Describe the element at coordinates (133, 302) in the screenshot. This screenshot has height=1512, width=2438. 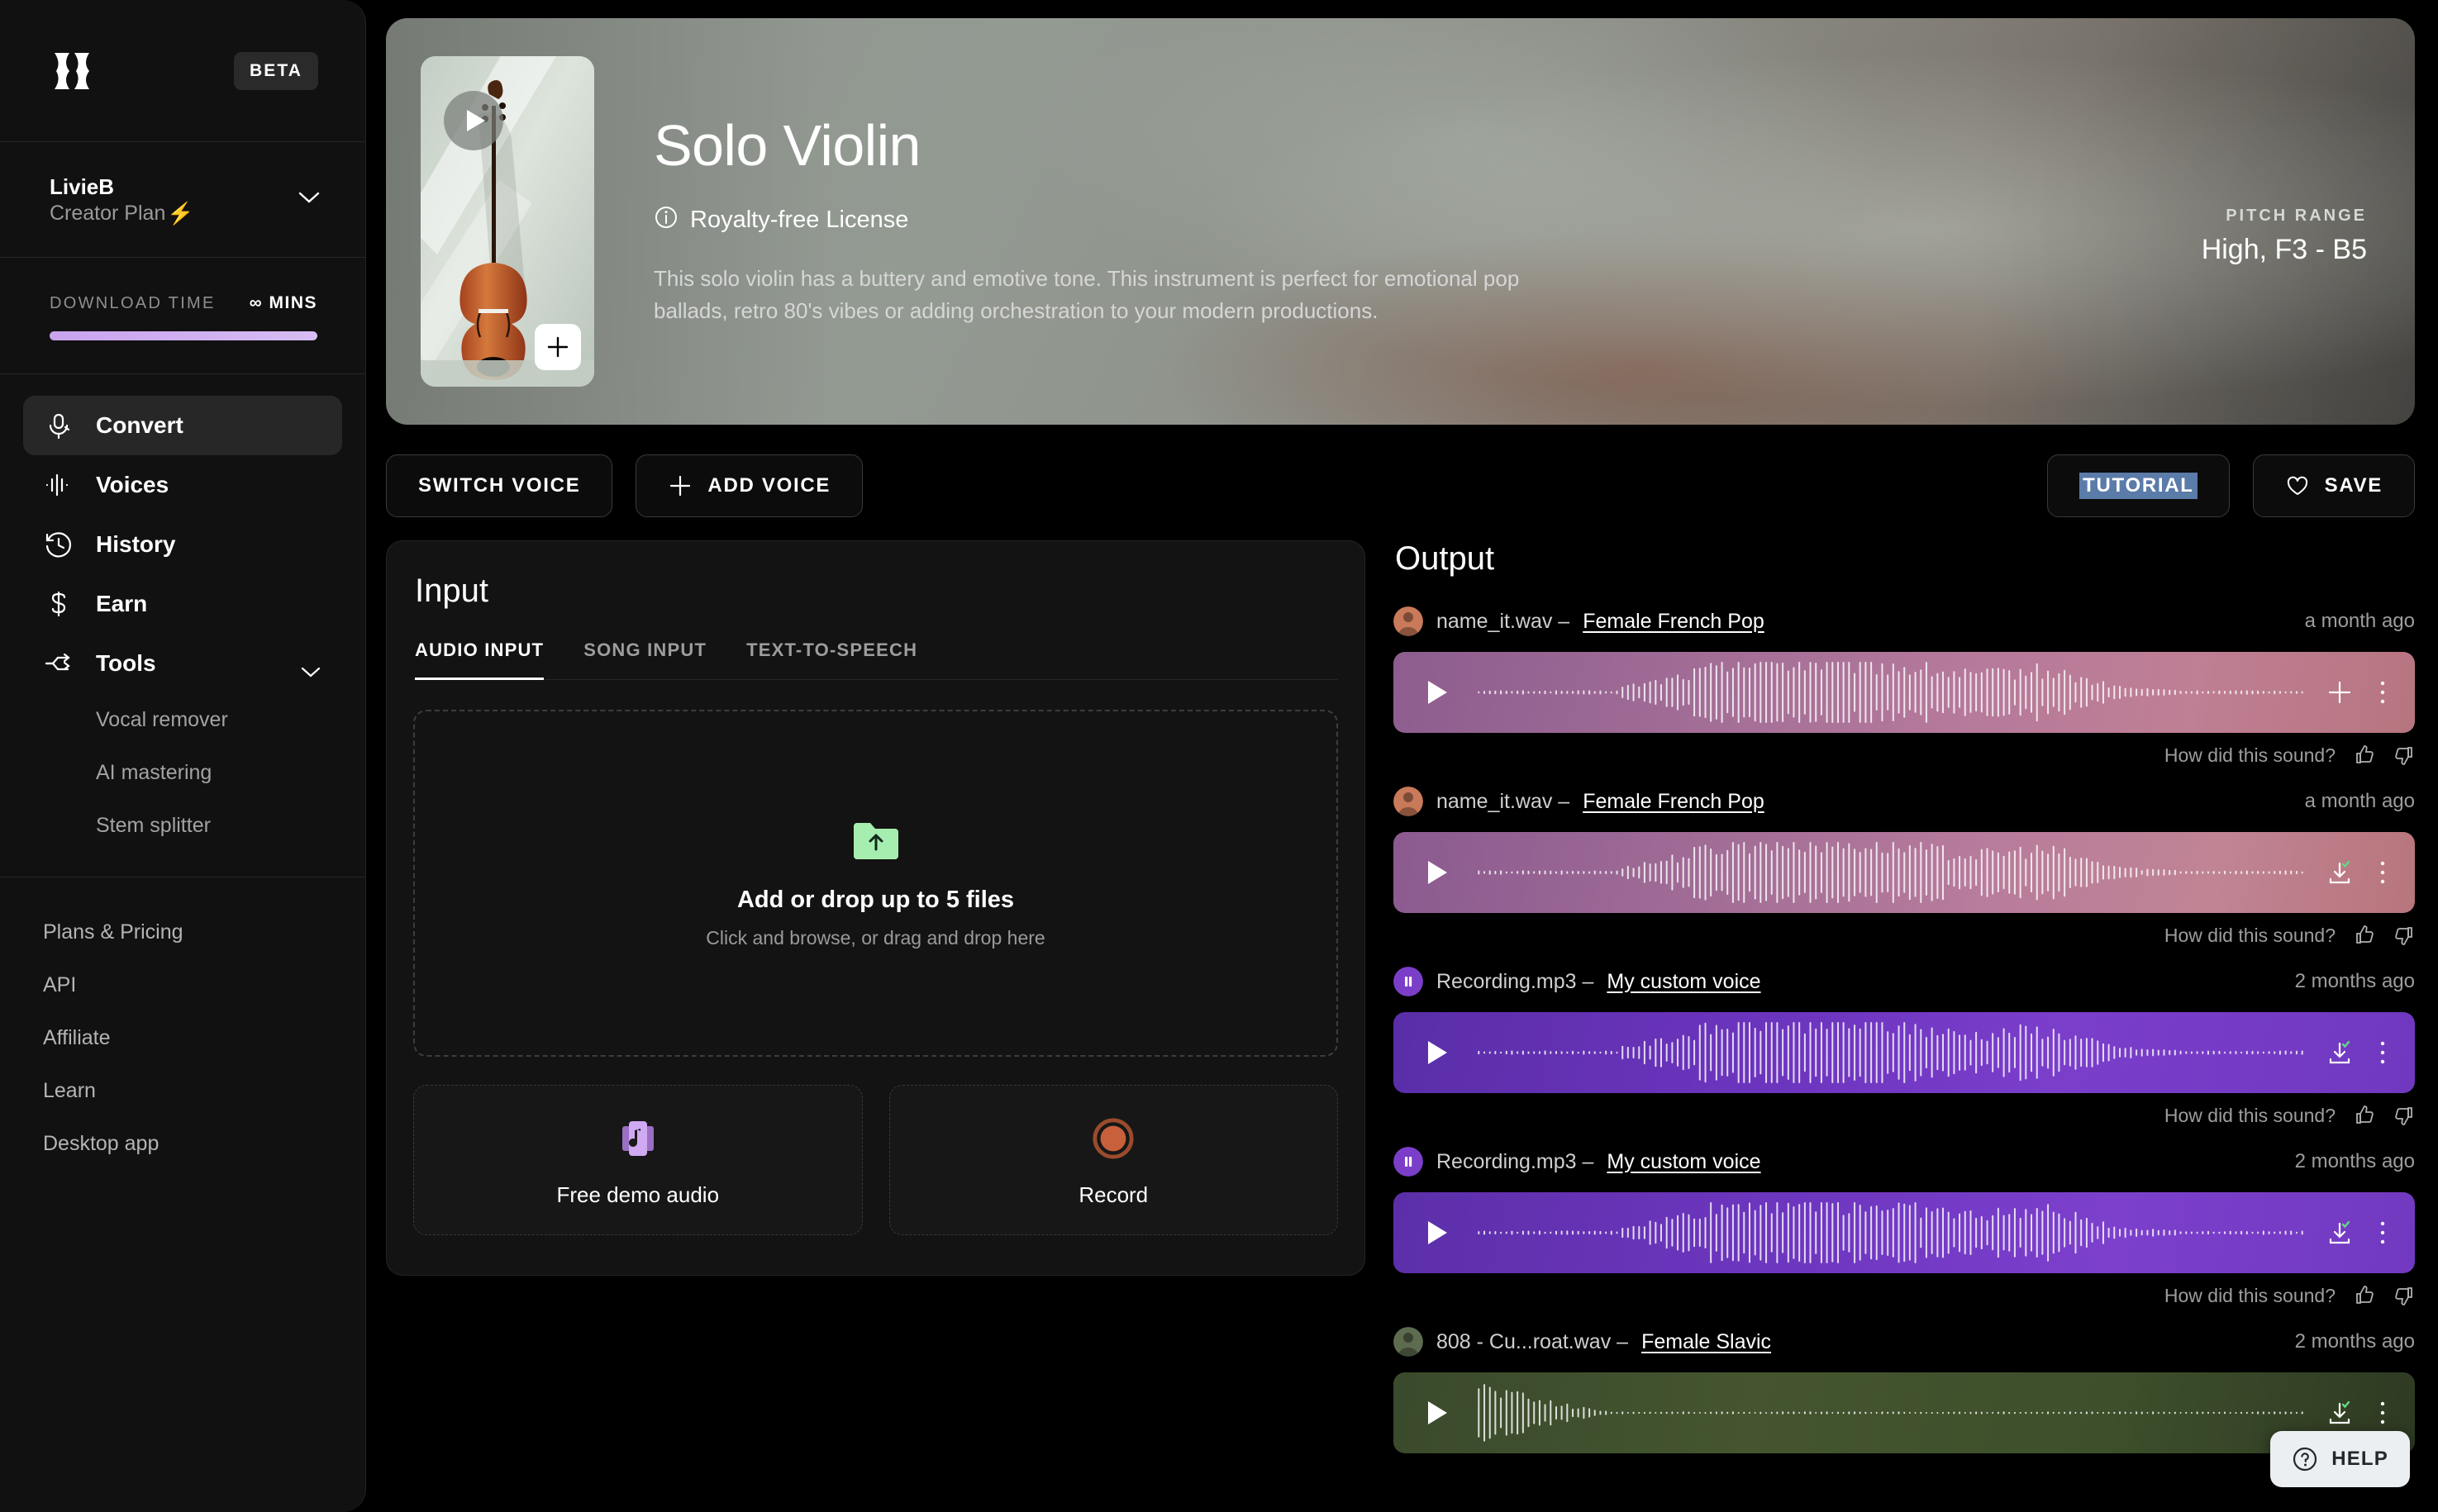
I see `download-time-label: DOWNLOAD TIME` at that location.